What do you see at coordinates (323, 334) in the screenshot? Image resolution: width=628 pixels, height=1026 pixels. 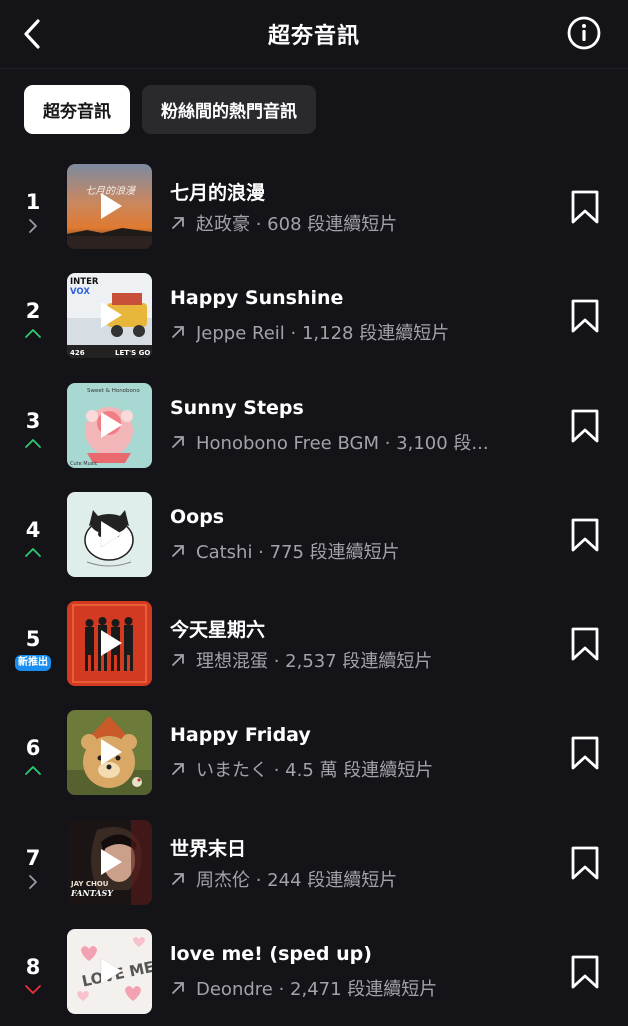 I see `artist-and-uses: Jeppe Reil · 1,128 段連續短片` at bounding box center [323, 334].